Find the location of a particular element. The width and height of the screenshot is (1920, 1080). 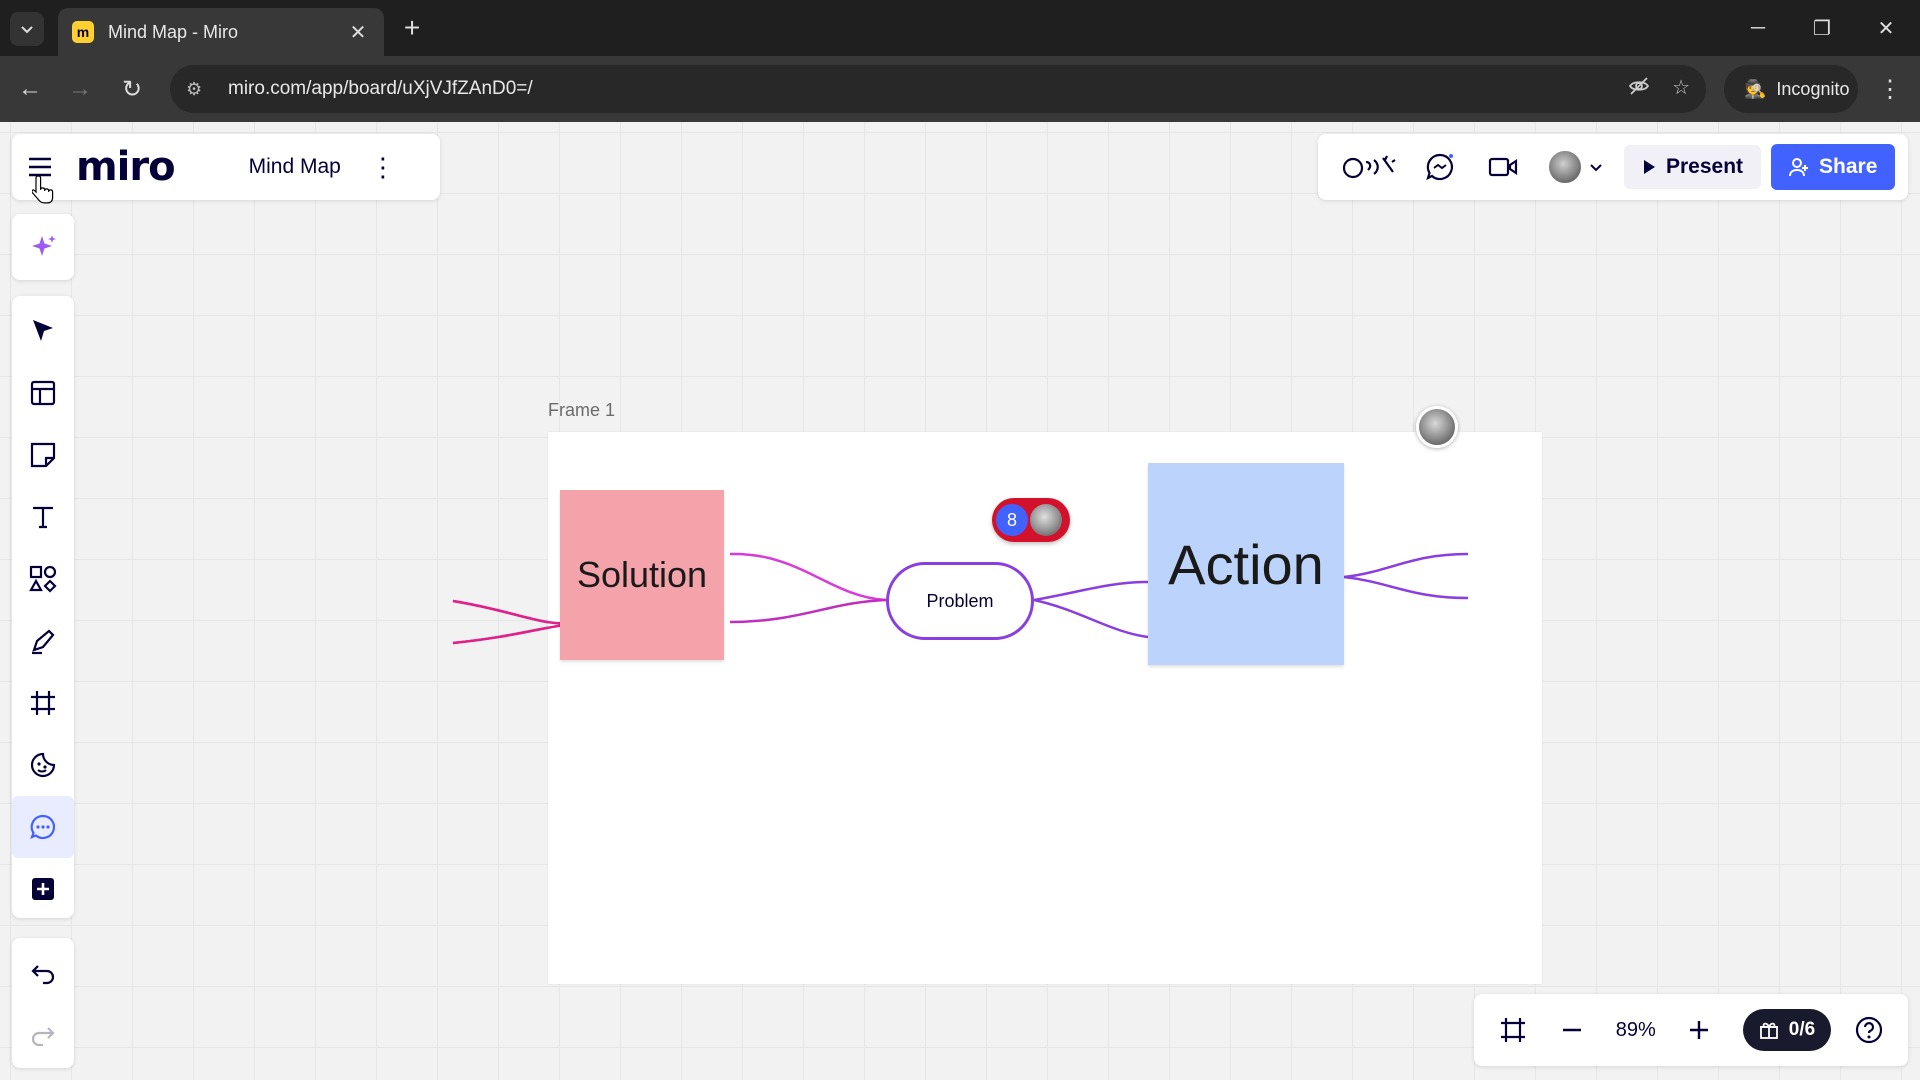

templates-icon is located at coordinates (43, 393).